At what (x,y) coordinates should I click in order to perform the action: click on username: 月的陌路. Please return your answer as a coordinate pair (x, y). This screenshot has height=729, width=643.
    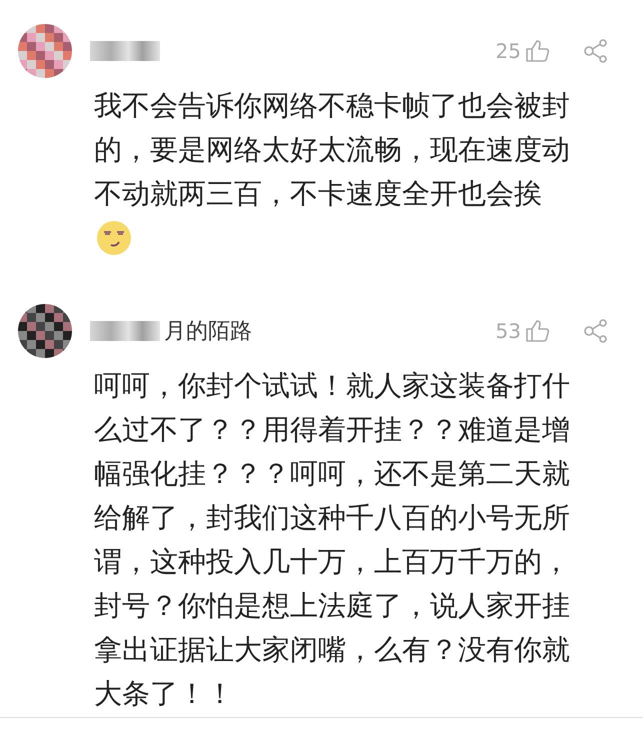
    Looking at the image, I should click on (208, 331).